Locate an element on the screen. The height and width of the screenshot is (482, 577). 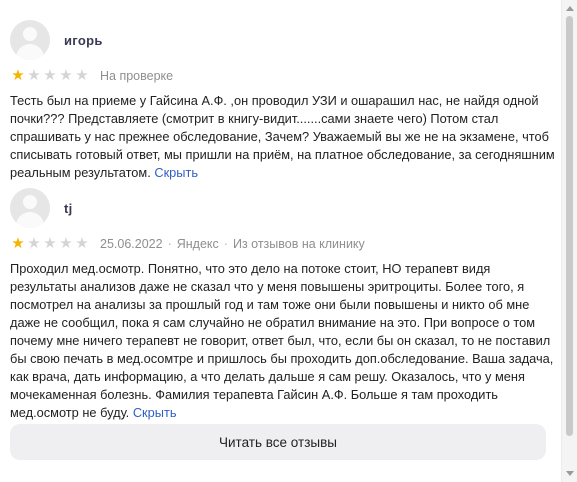
scrollbar-thumb is located at coordinates (569, 226).